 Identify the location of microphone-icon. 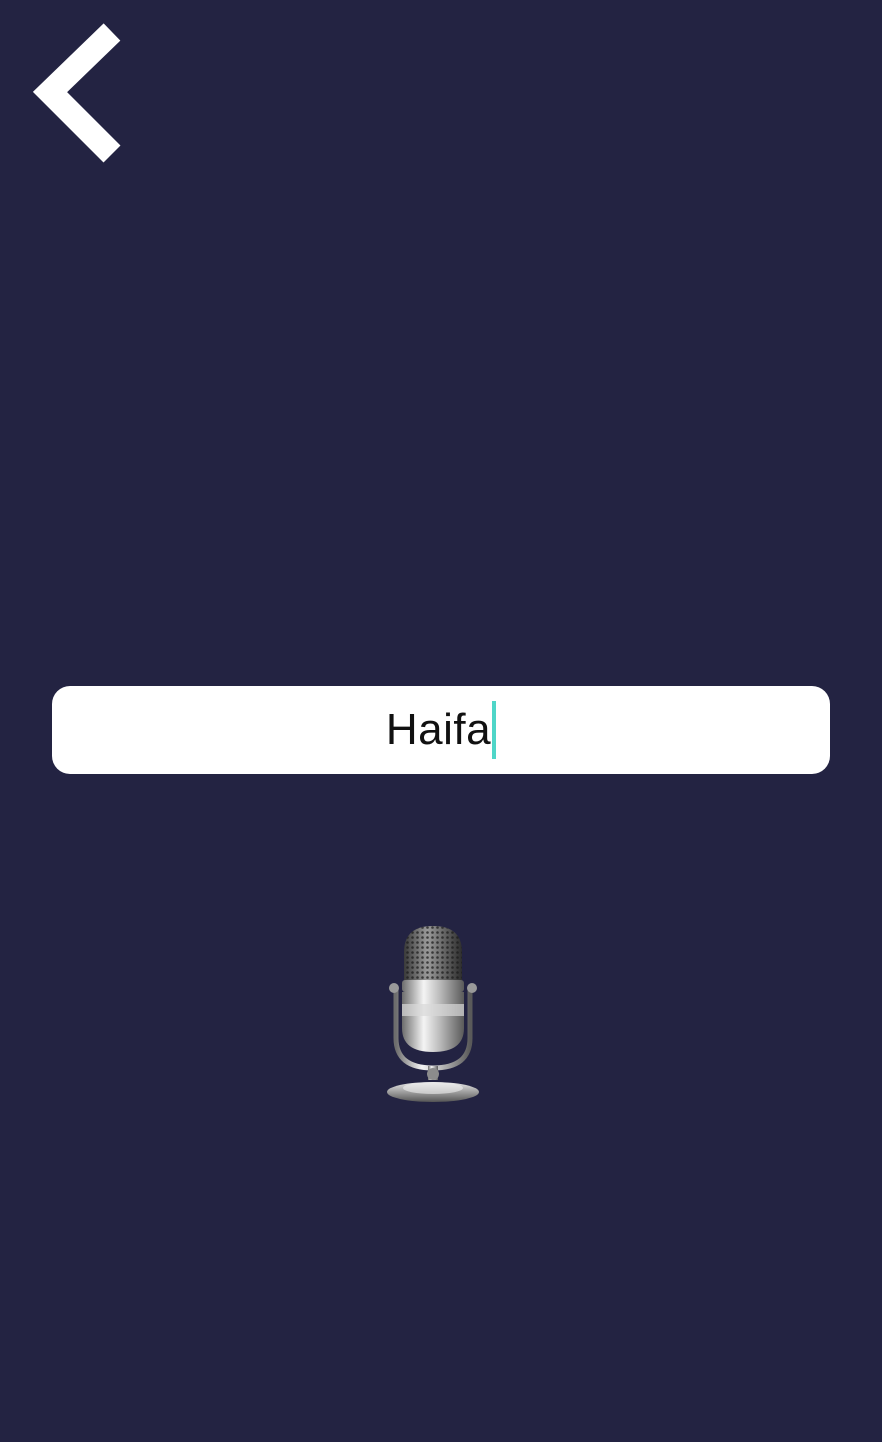
(433, 1012).